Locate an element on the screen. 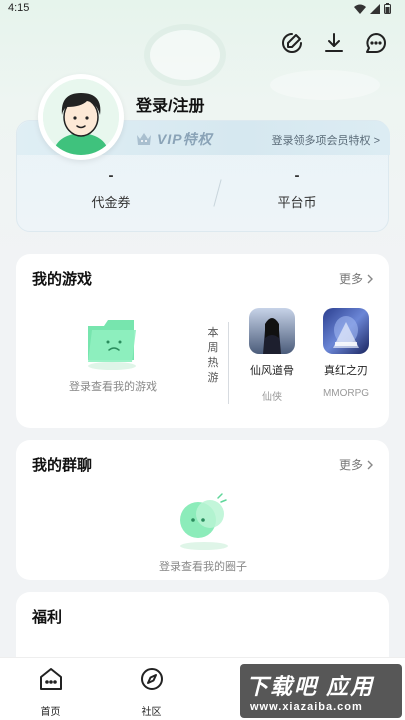 The image size is (405, 720). watermark-url: www.xiazaiba.com is located at coordinates (306, 707).